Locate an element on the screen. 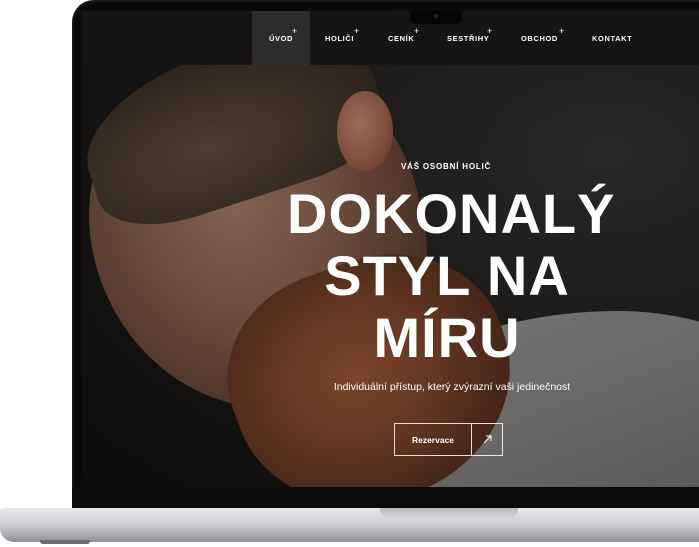 This screenshot has height=547, width=699. laptop-foot is located at coordinates (65, 542).